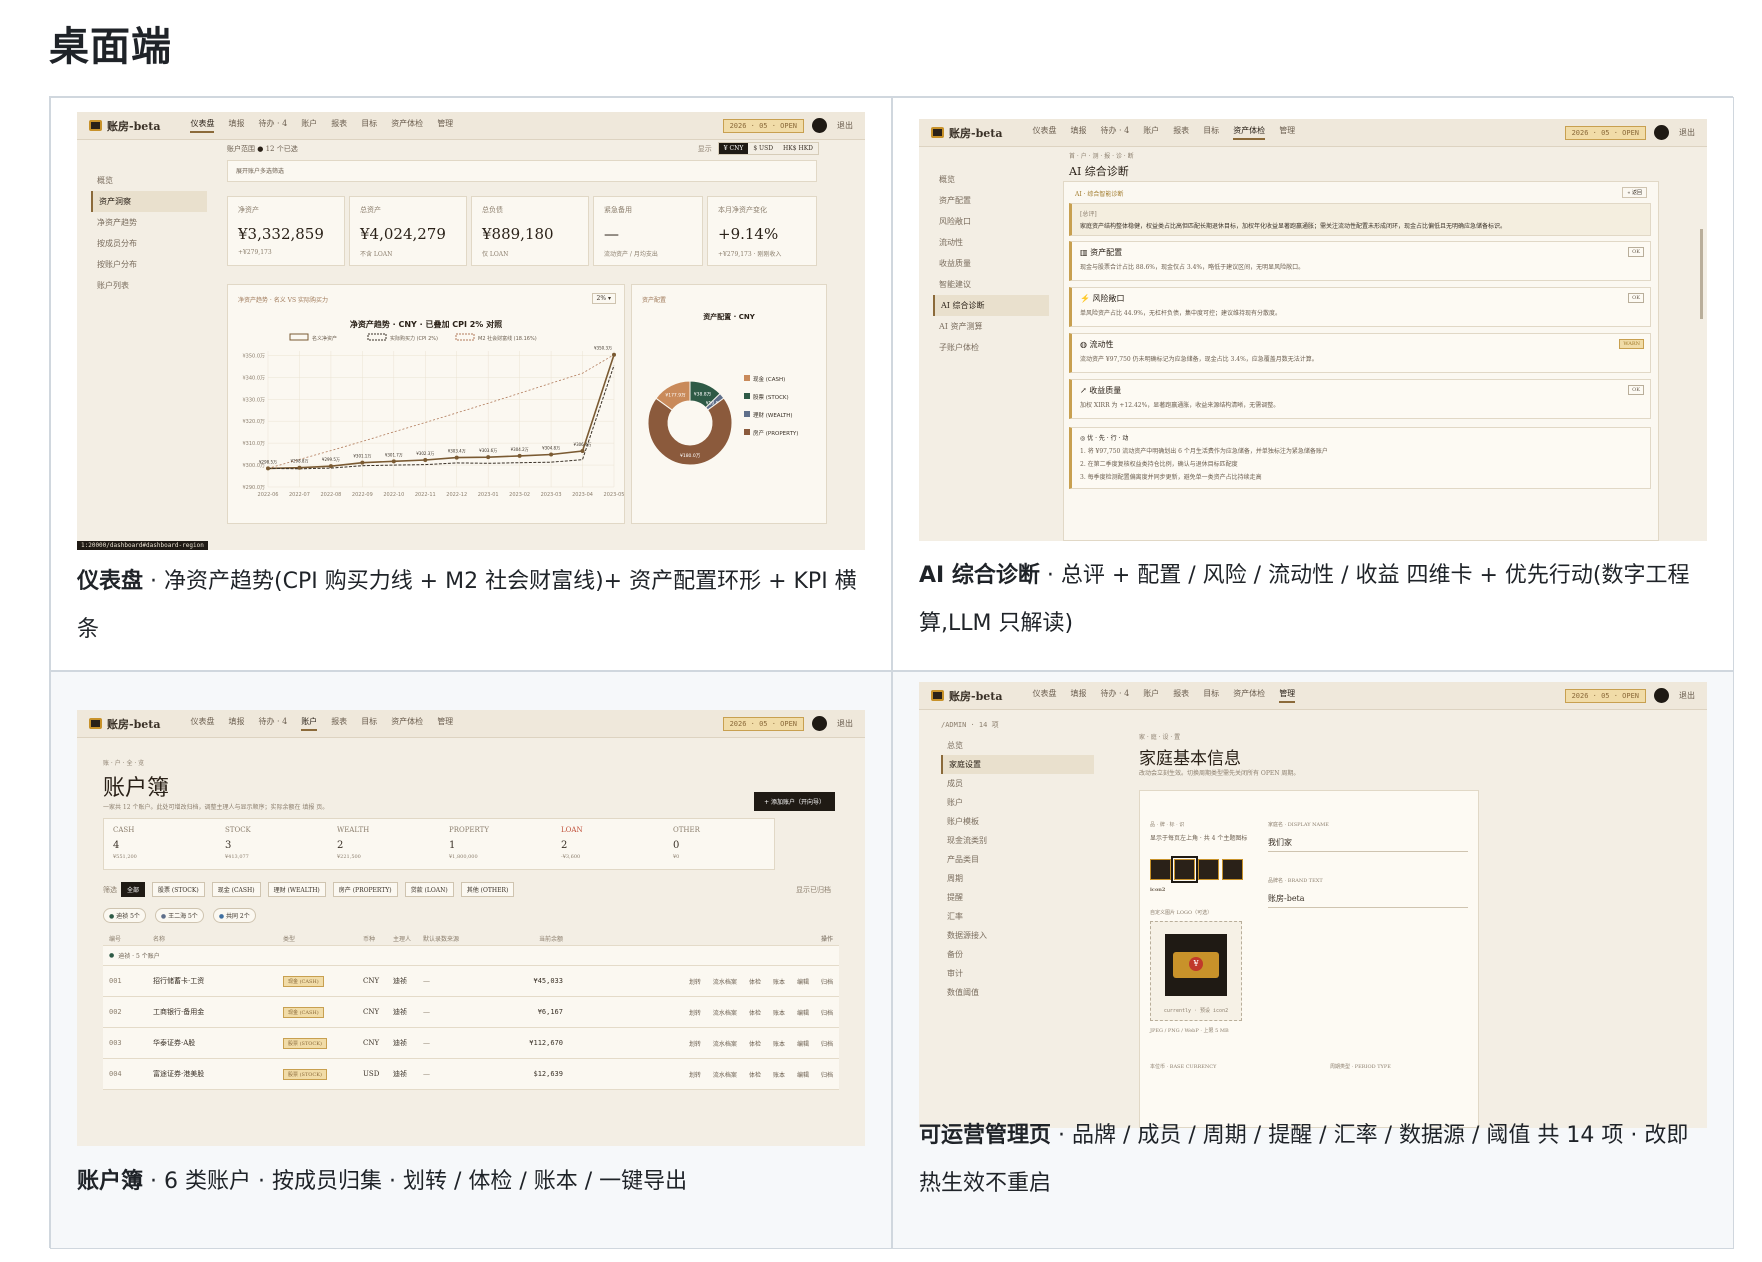 The image size is (1762, 1262). Describe the element at coordinates (991, 263) in the screenshot. I see `sidebar-item: 收益质量` at that location.